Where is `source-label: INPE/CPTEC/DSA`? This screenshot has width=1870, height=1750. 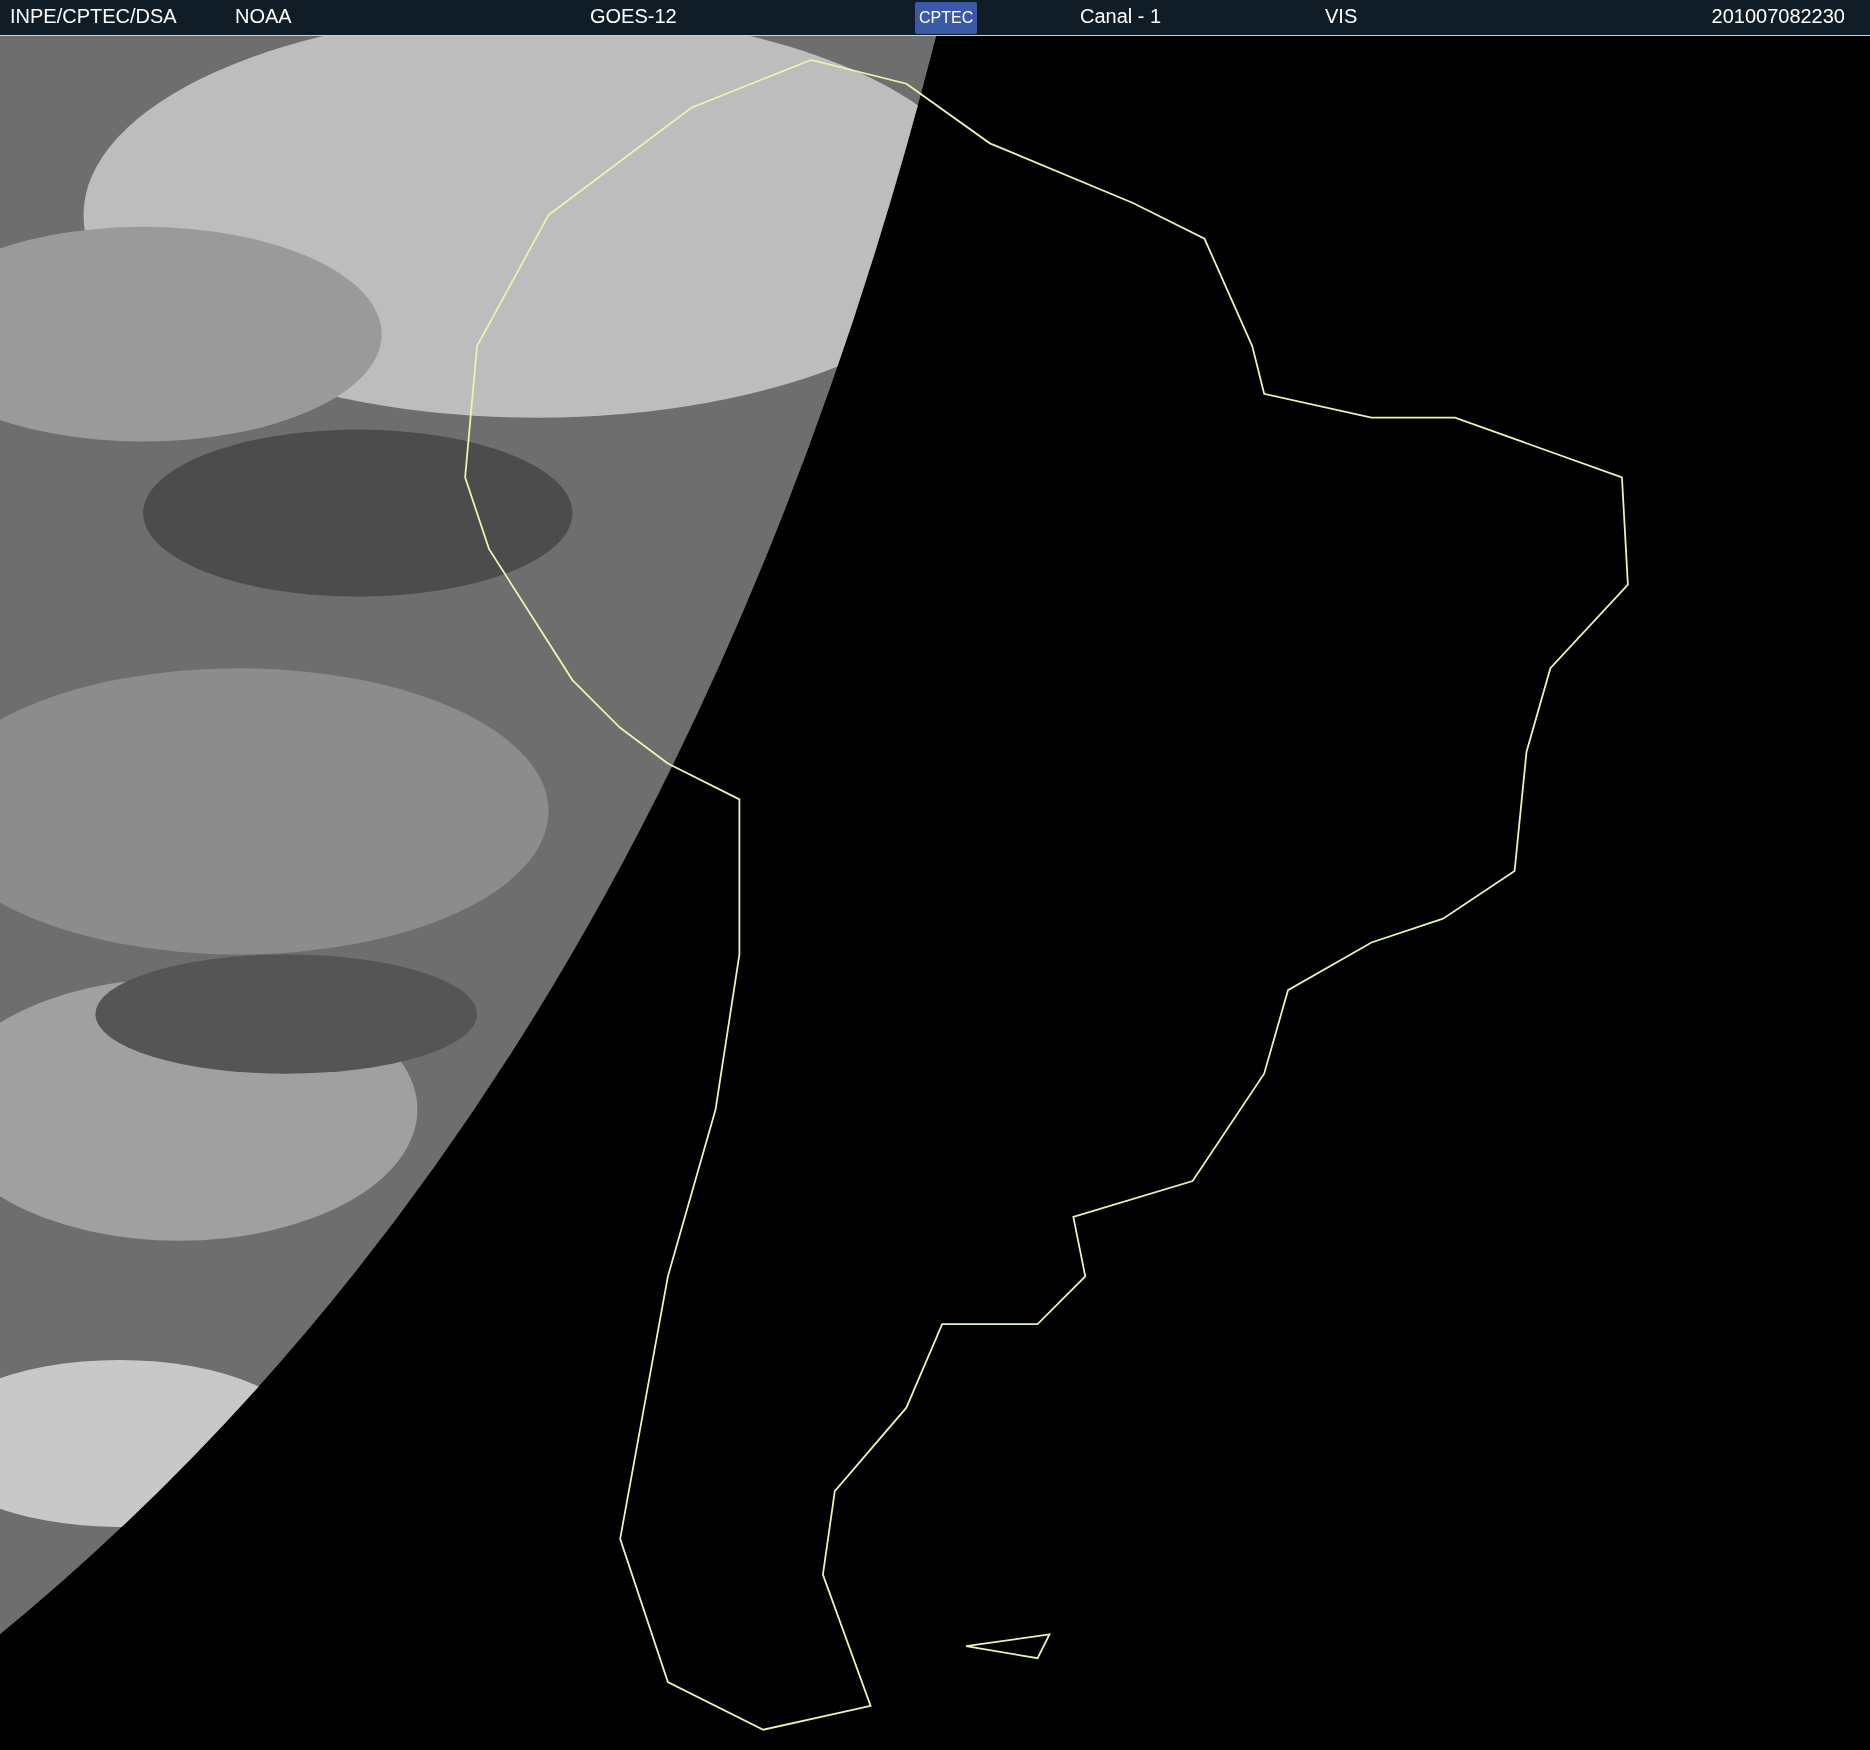 source-label: INPE/CPTEC/DSA is located at coordinates (93, 15).